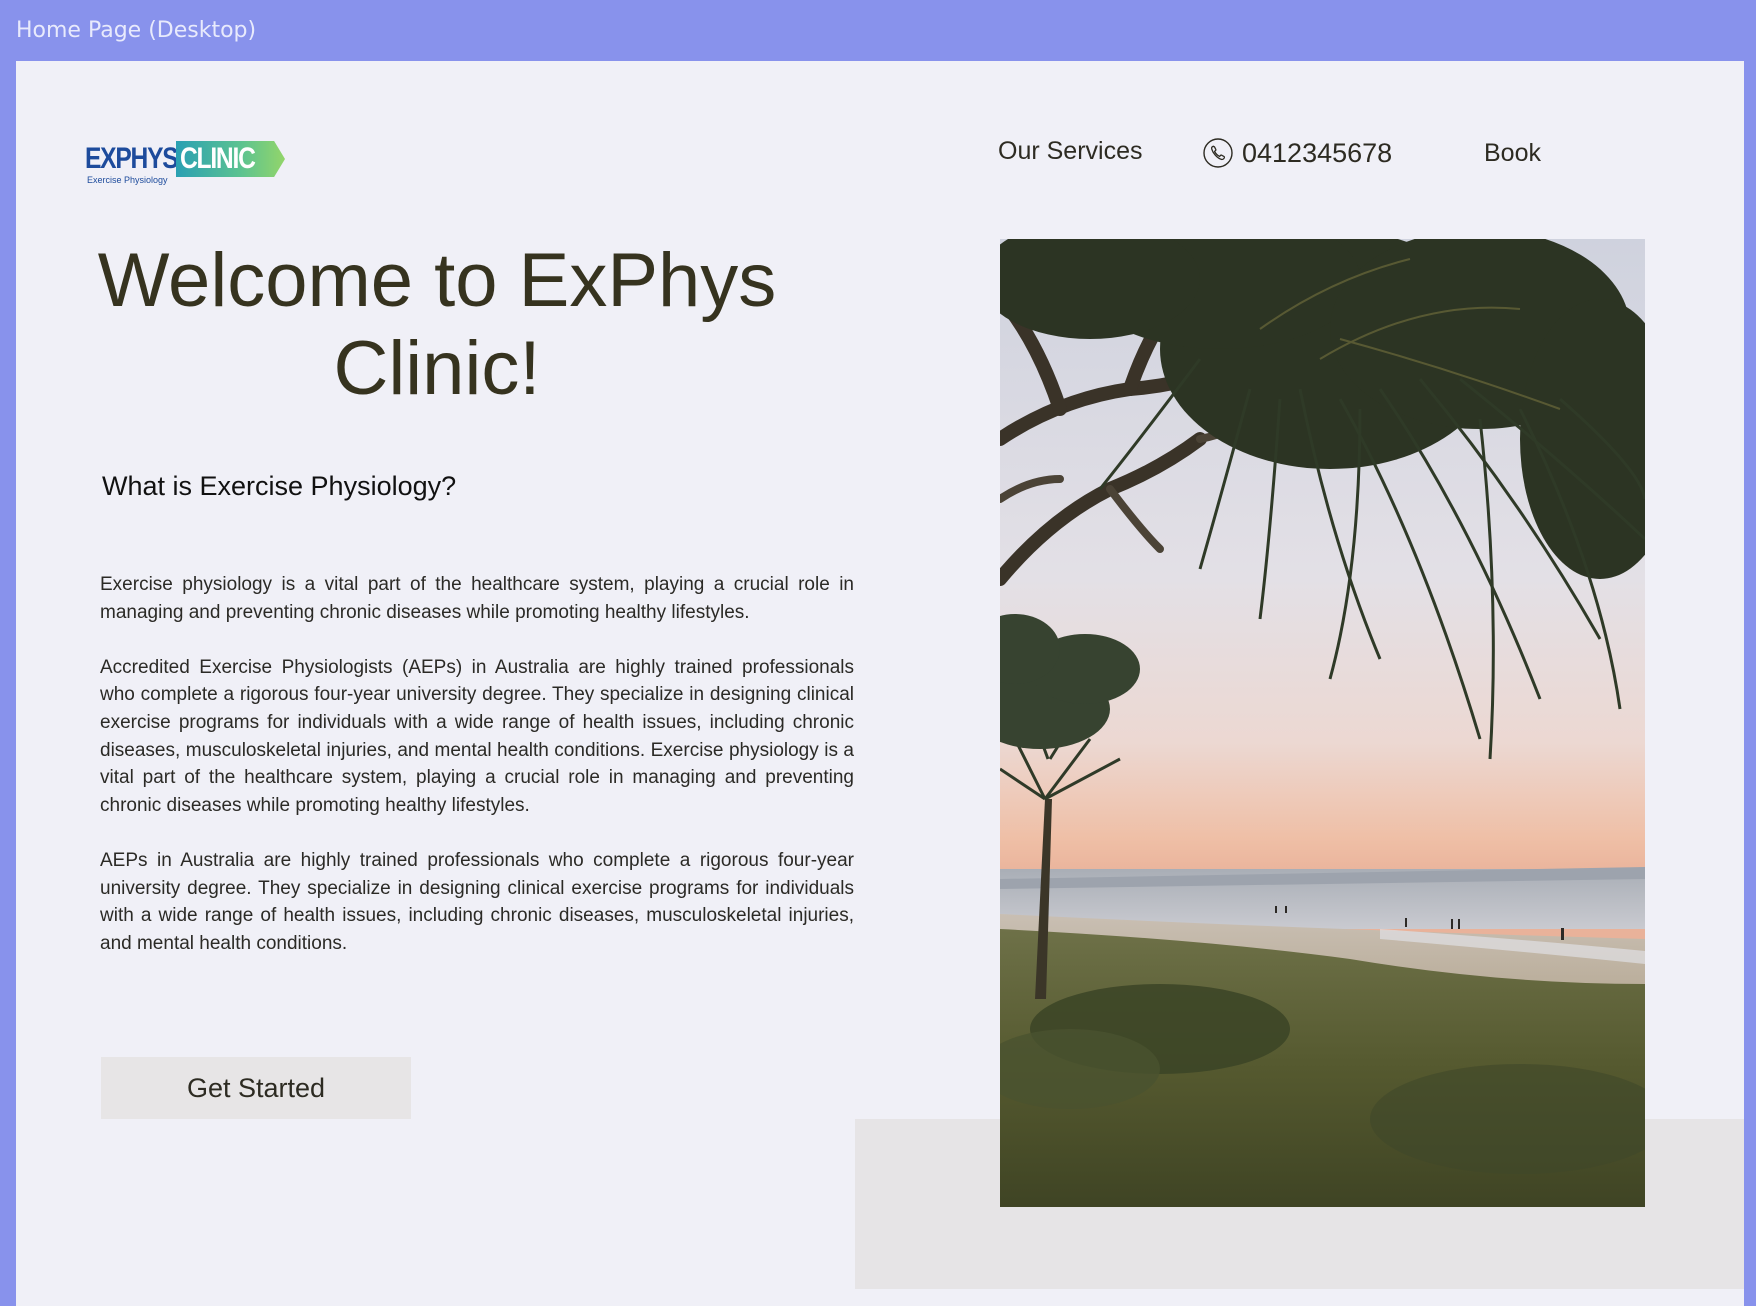  I want to click on page-title: Welcome to ExPhys Clinic!, so click(437, 324).